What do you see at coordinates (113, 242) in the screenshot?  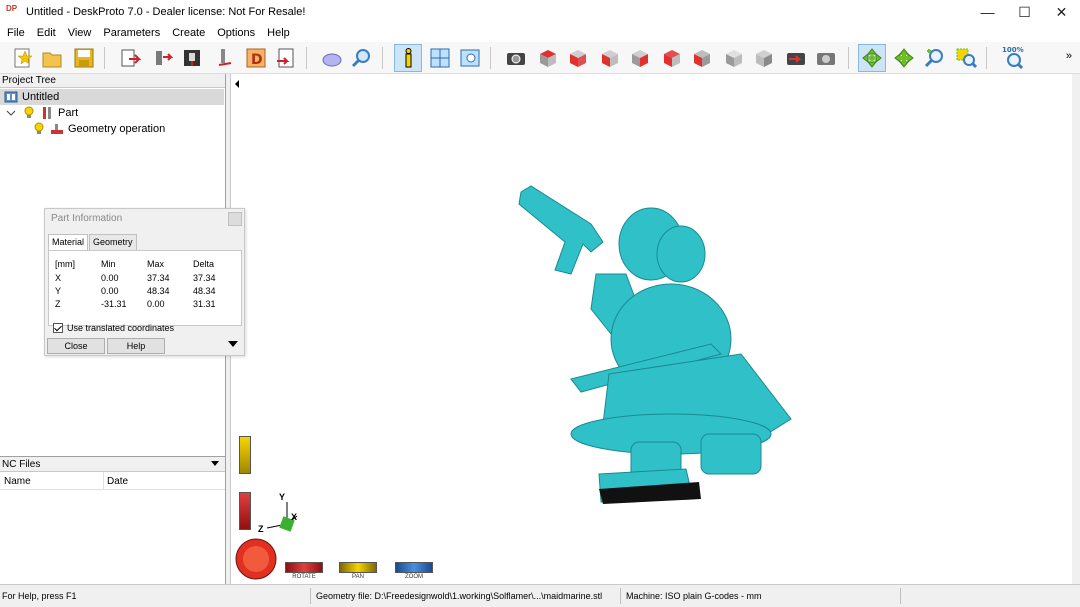 I see `tab-geometry: Geometry` at bounding box center [113, 242].